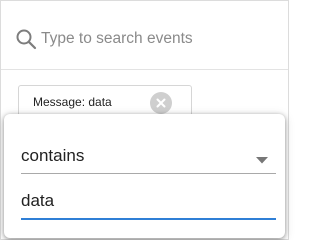 The image size is (320, 240). I want to click on close-circle-icon, so click(161, 103).